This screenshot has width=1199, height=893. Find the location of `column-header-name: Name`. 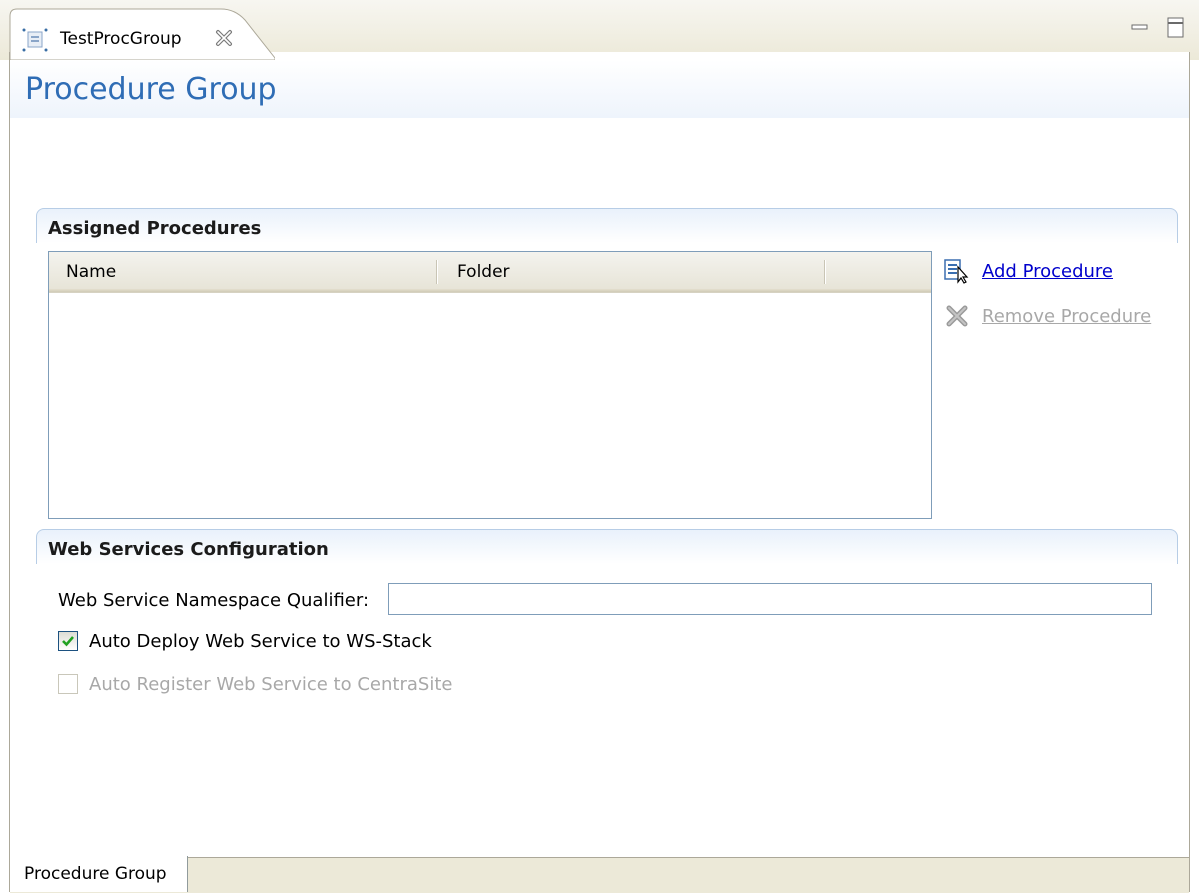

column-header-name: Name is located at coordinates (91, 272).